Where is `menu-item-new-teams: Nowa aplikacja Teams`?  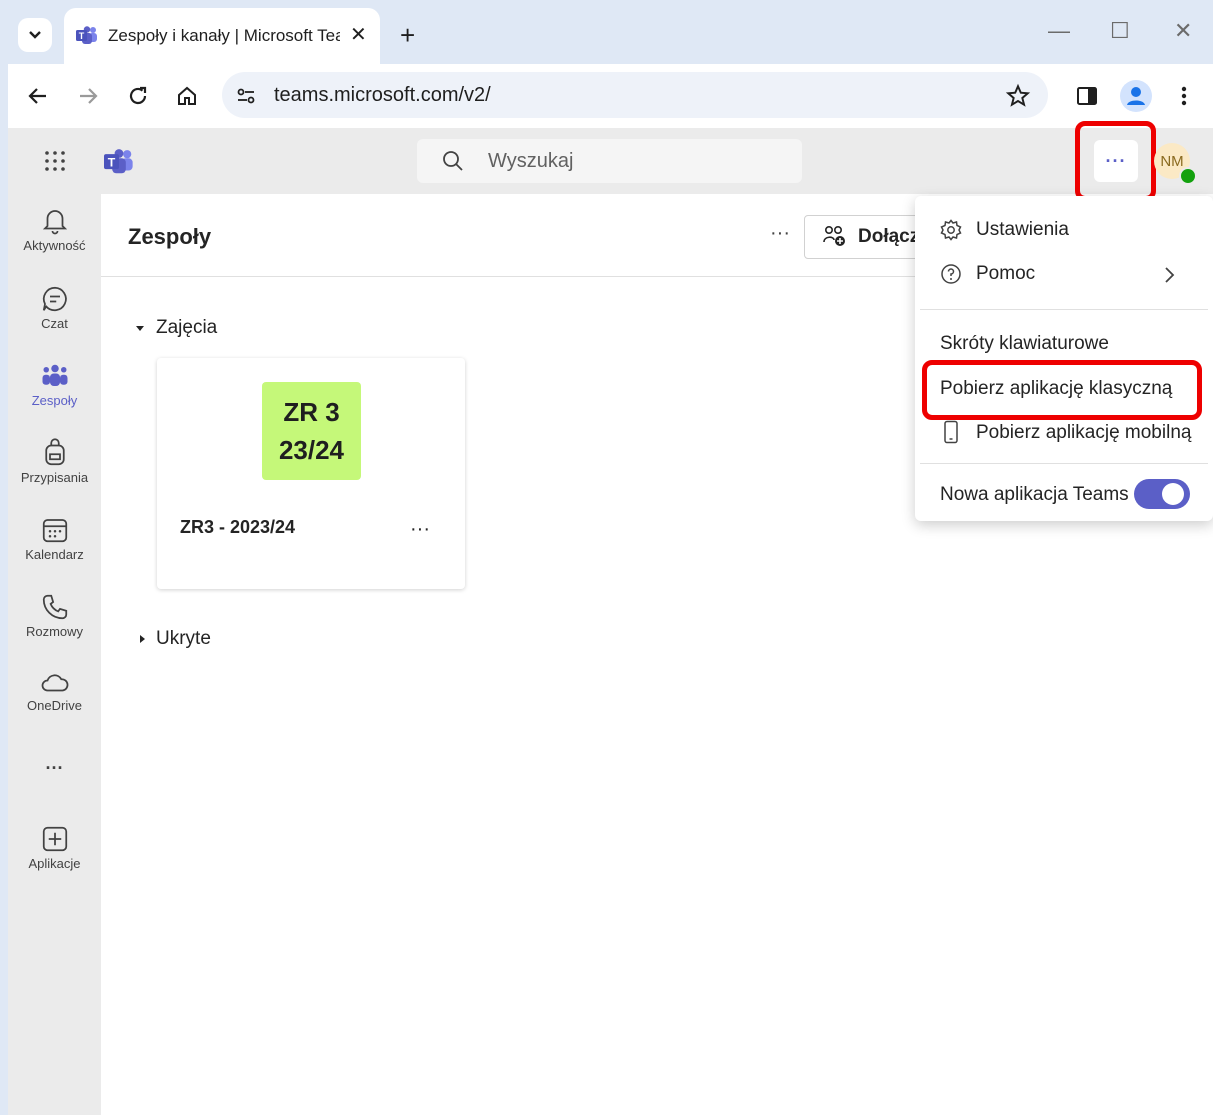
menu-item-new-teams: Nowa aplikacja Teams is located at coordinates (1034, 494).